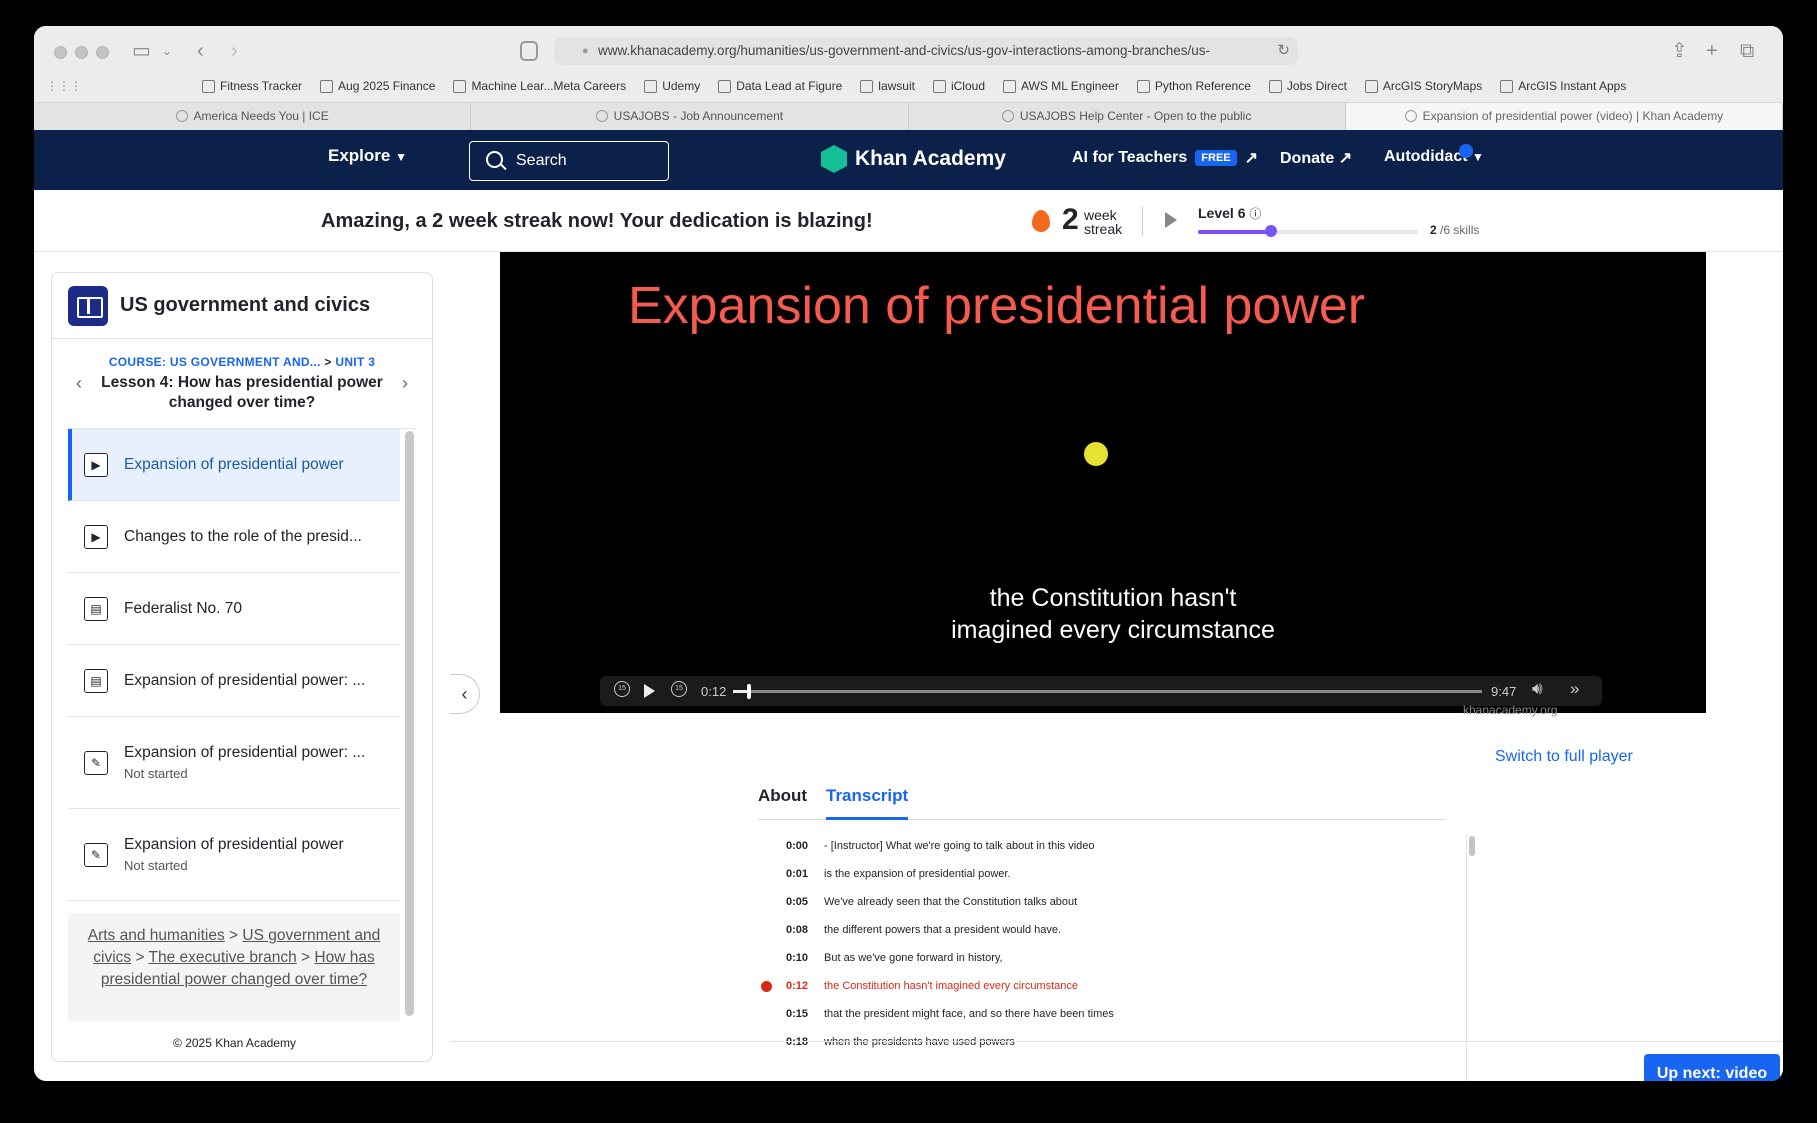  I want to click on apps-grid-icon: ⋮⋮⋮, so click(64, 86).